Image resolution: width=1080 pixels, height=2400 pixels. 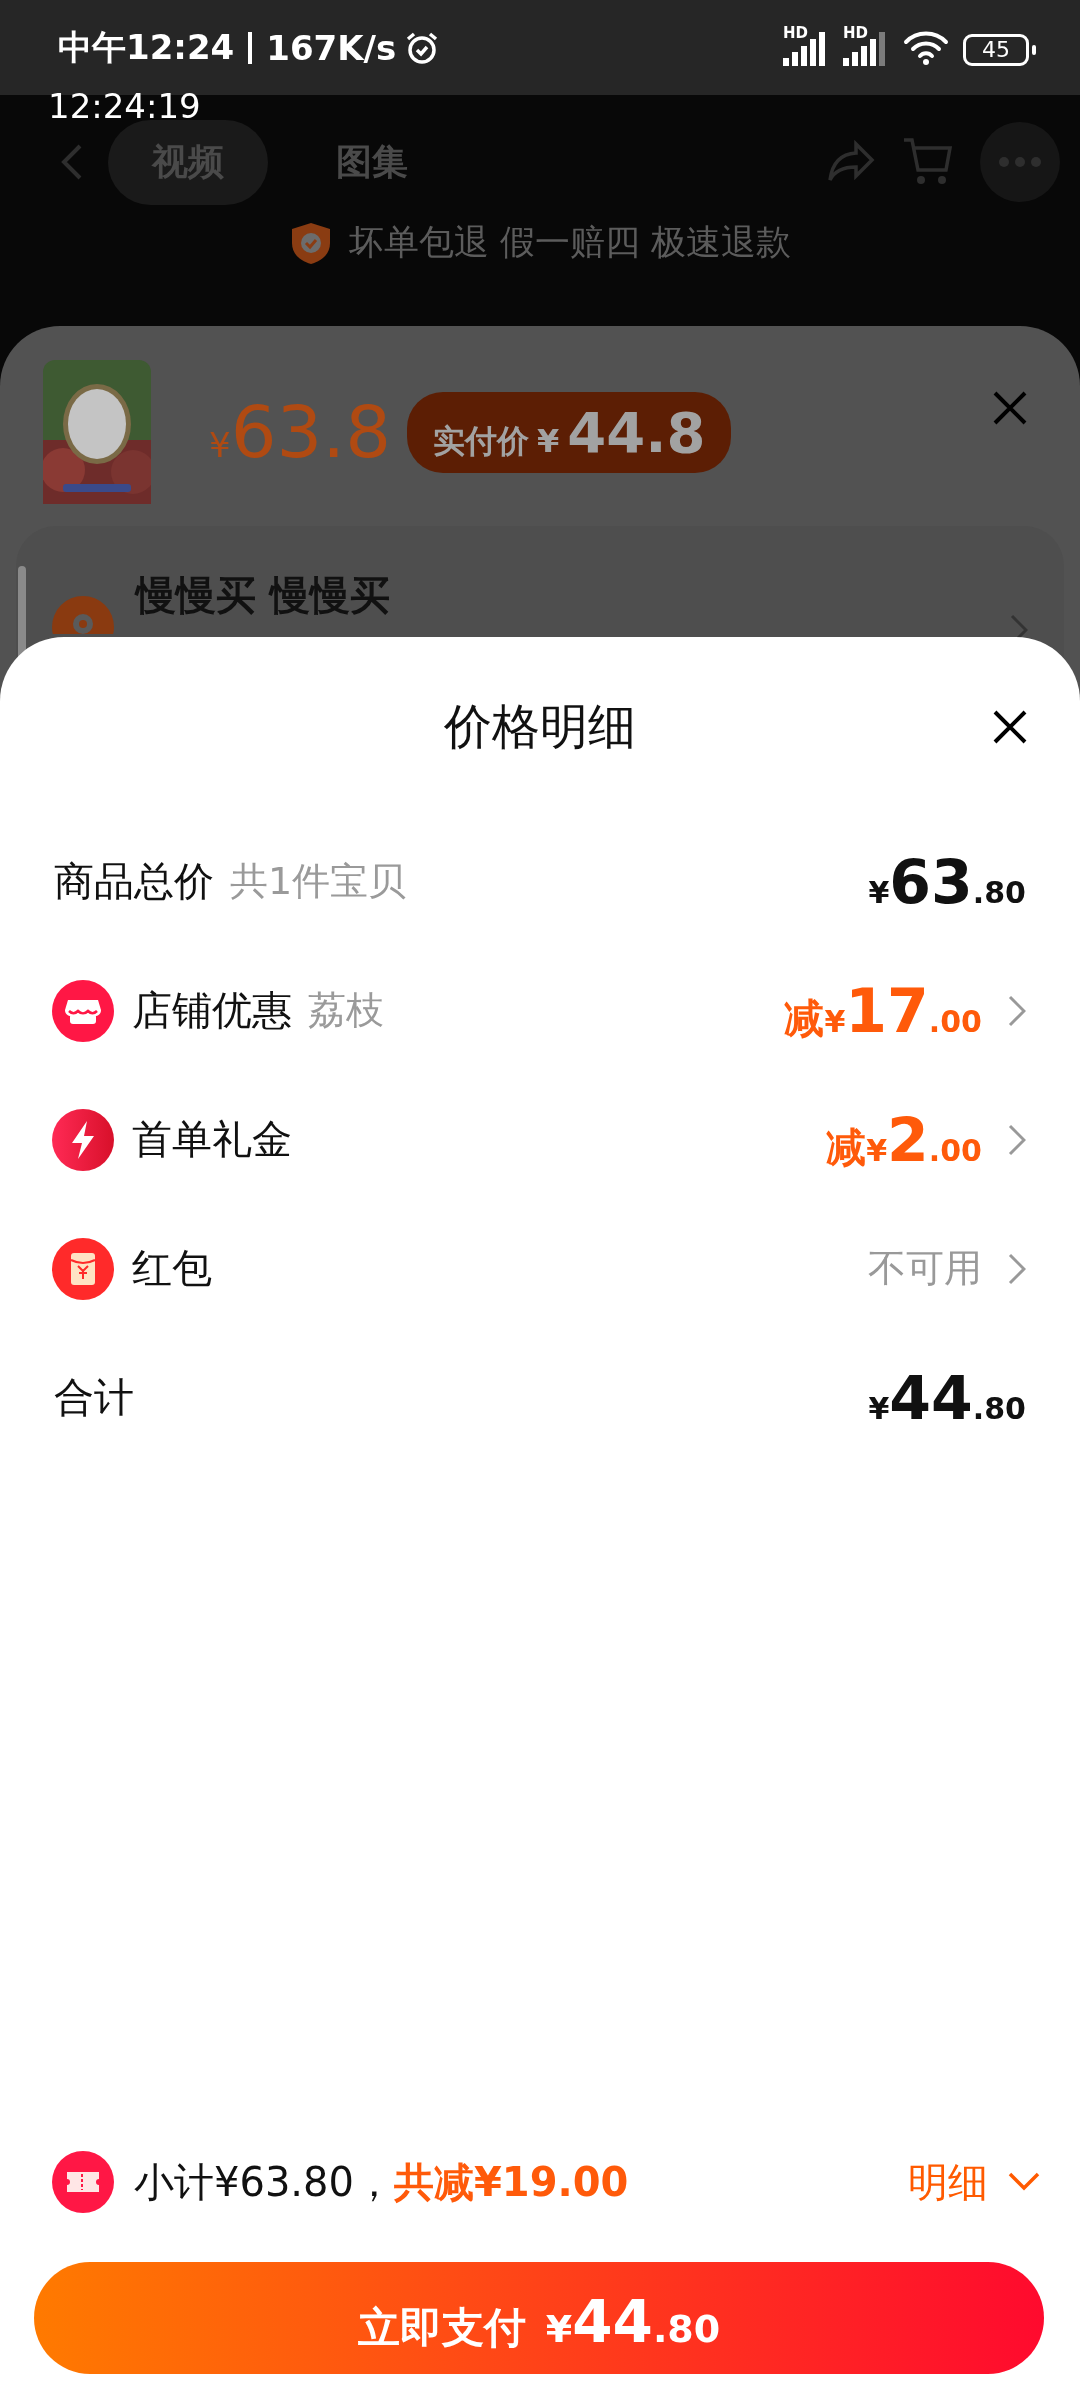 What do you see at coordinates (212, 1010) in the screenshot?
I see `row-label: 店铺优惠` at bounding box center [212, 1010].